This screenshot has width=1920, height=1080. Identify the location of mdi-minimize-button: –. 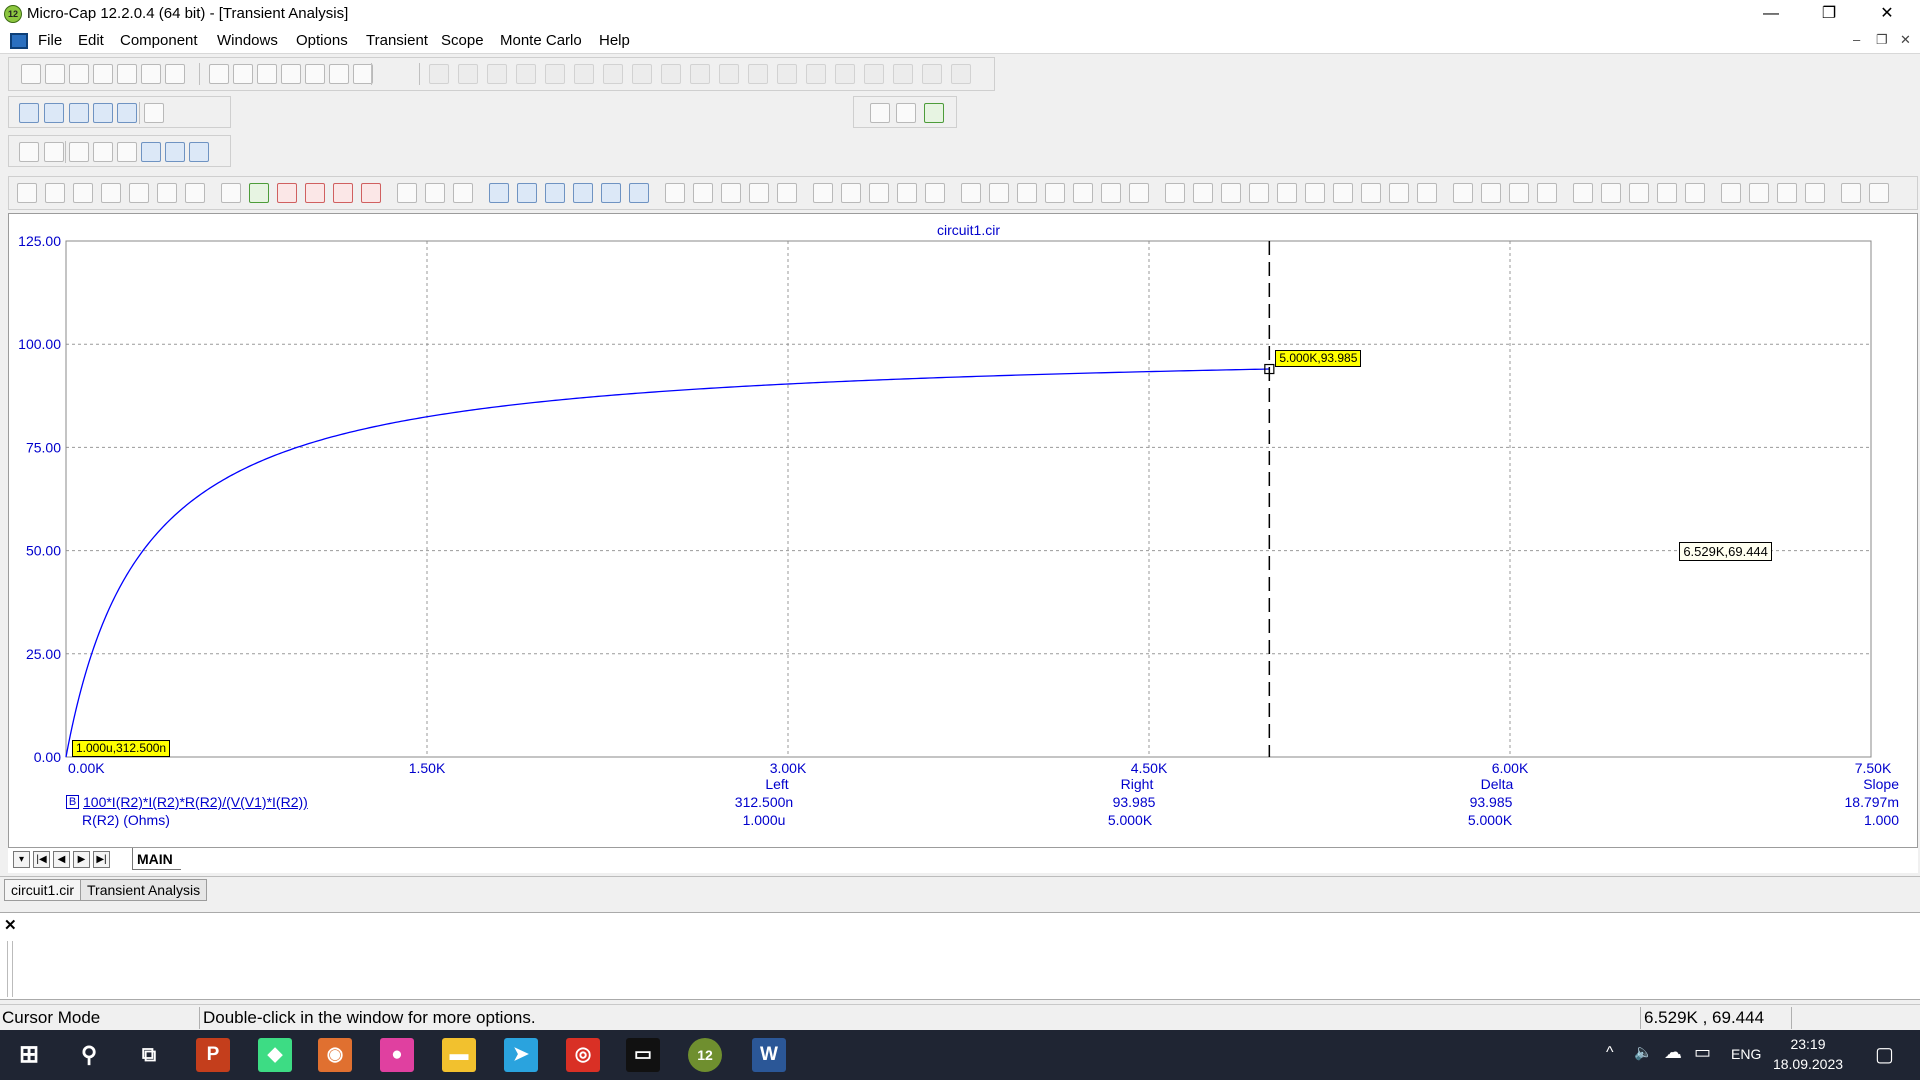
(1856, 39).